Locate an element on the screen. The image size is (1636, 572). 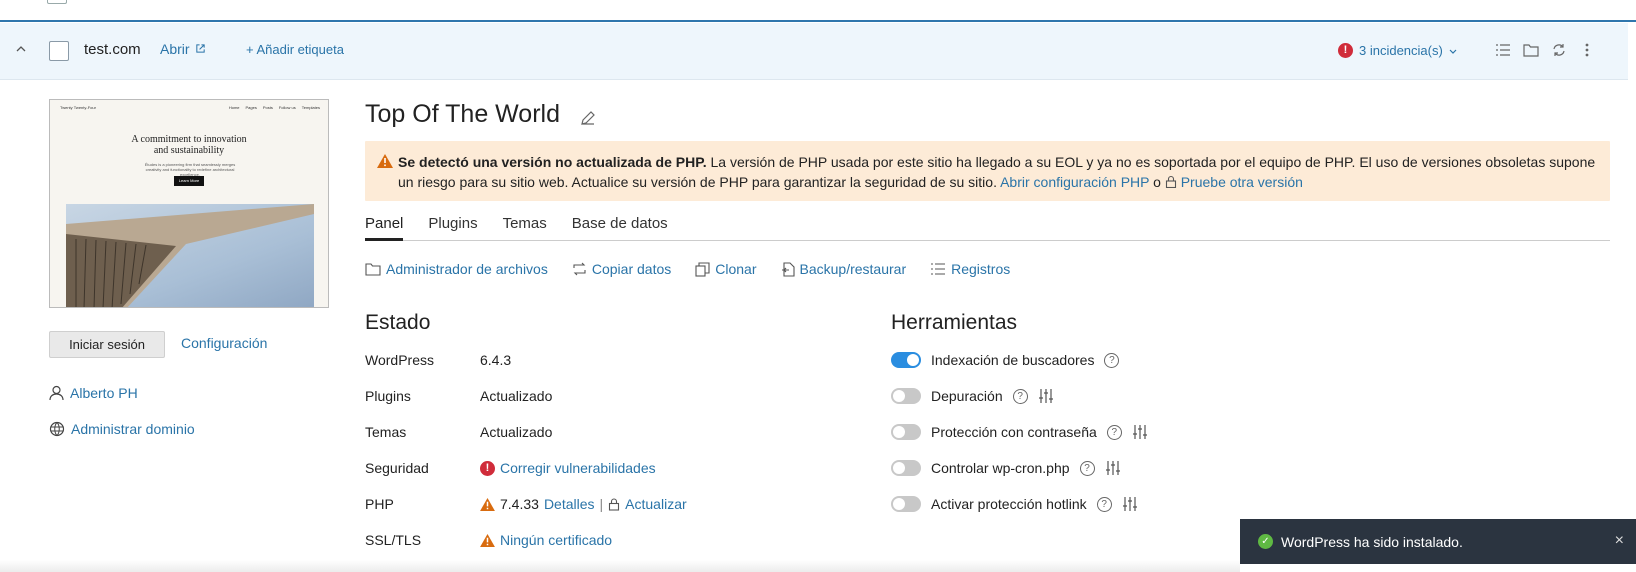
site-tabs: Panel Plugins Temas Base de datos is located at coordinates (987, 228).